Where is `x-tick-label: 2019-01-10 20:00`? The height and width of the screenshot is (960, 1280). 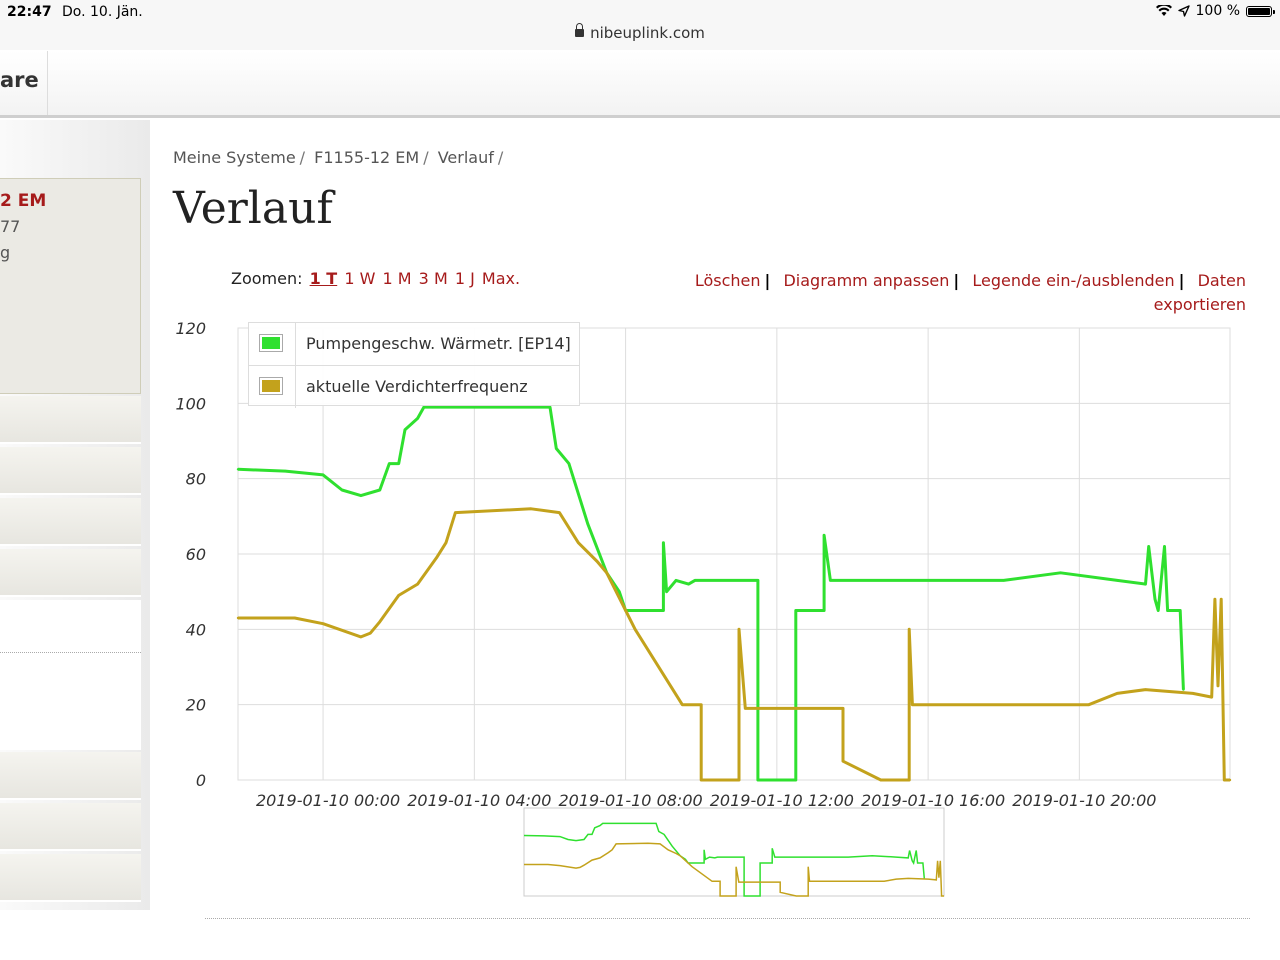 x-tick-label: 2019-01-10 20:00 is located at coordinates (1084, 800).